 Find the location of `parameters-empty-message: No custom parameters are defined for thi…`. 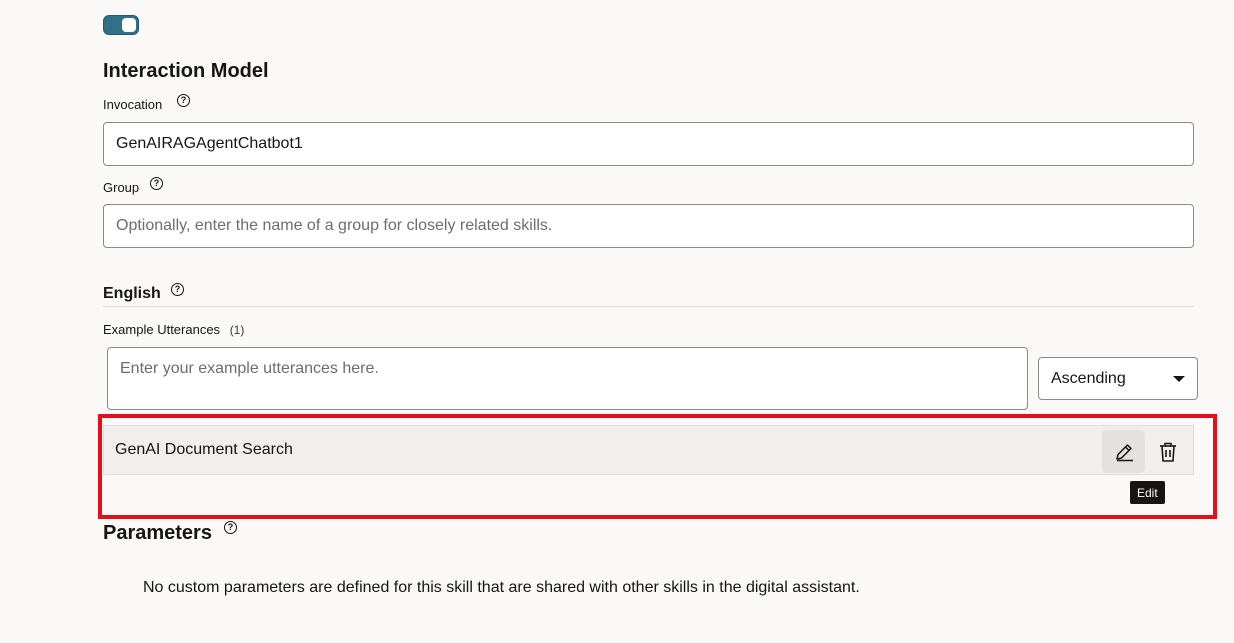

parameters-empty-message: No custom parameters are defined for thi… is located at coordinates (501, 587).